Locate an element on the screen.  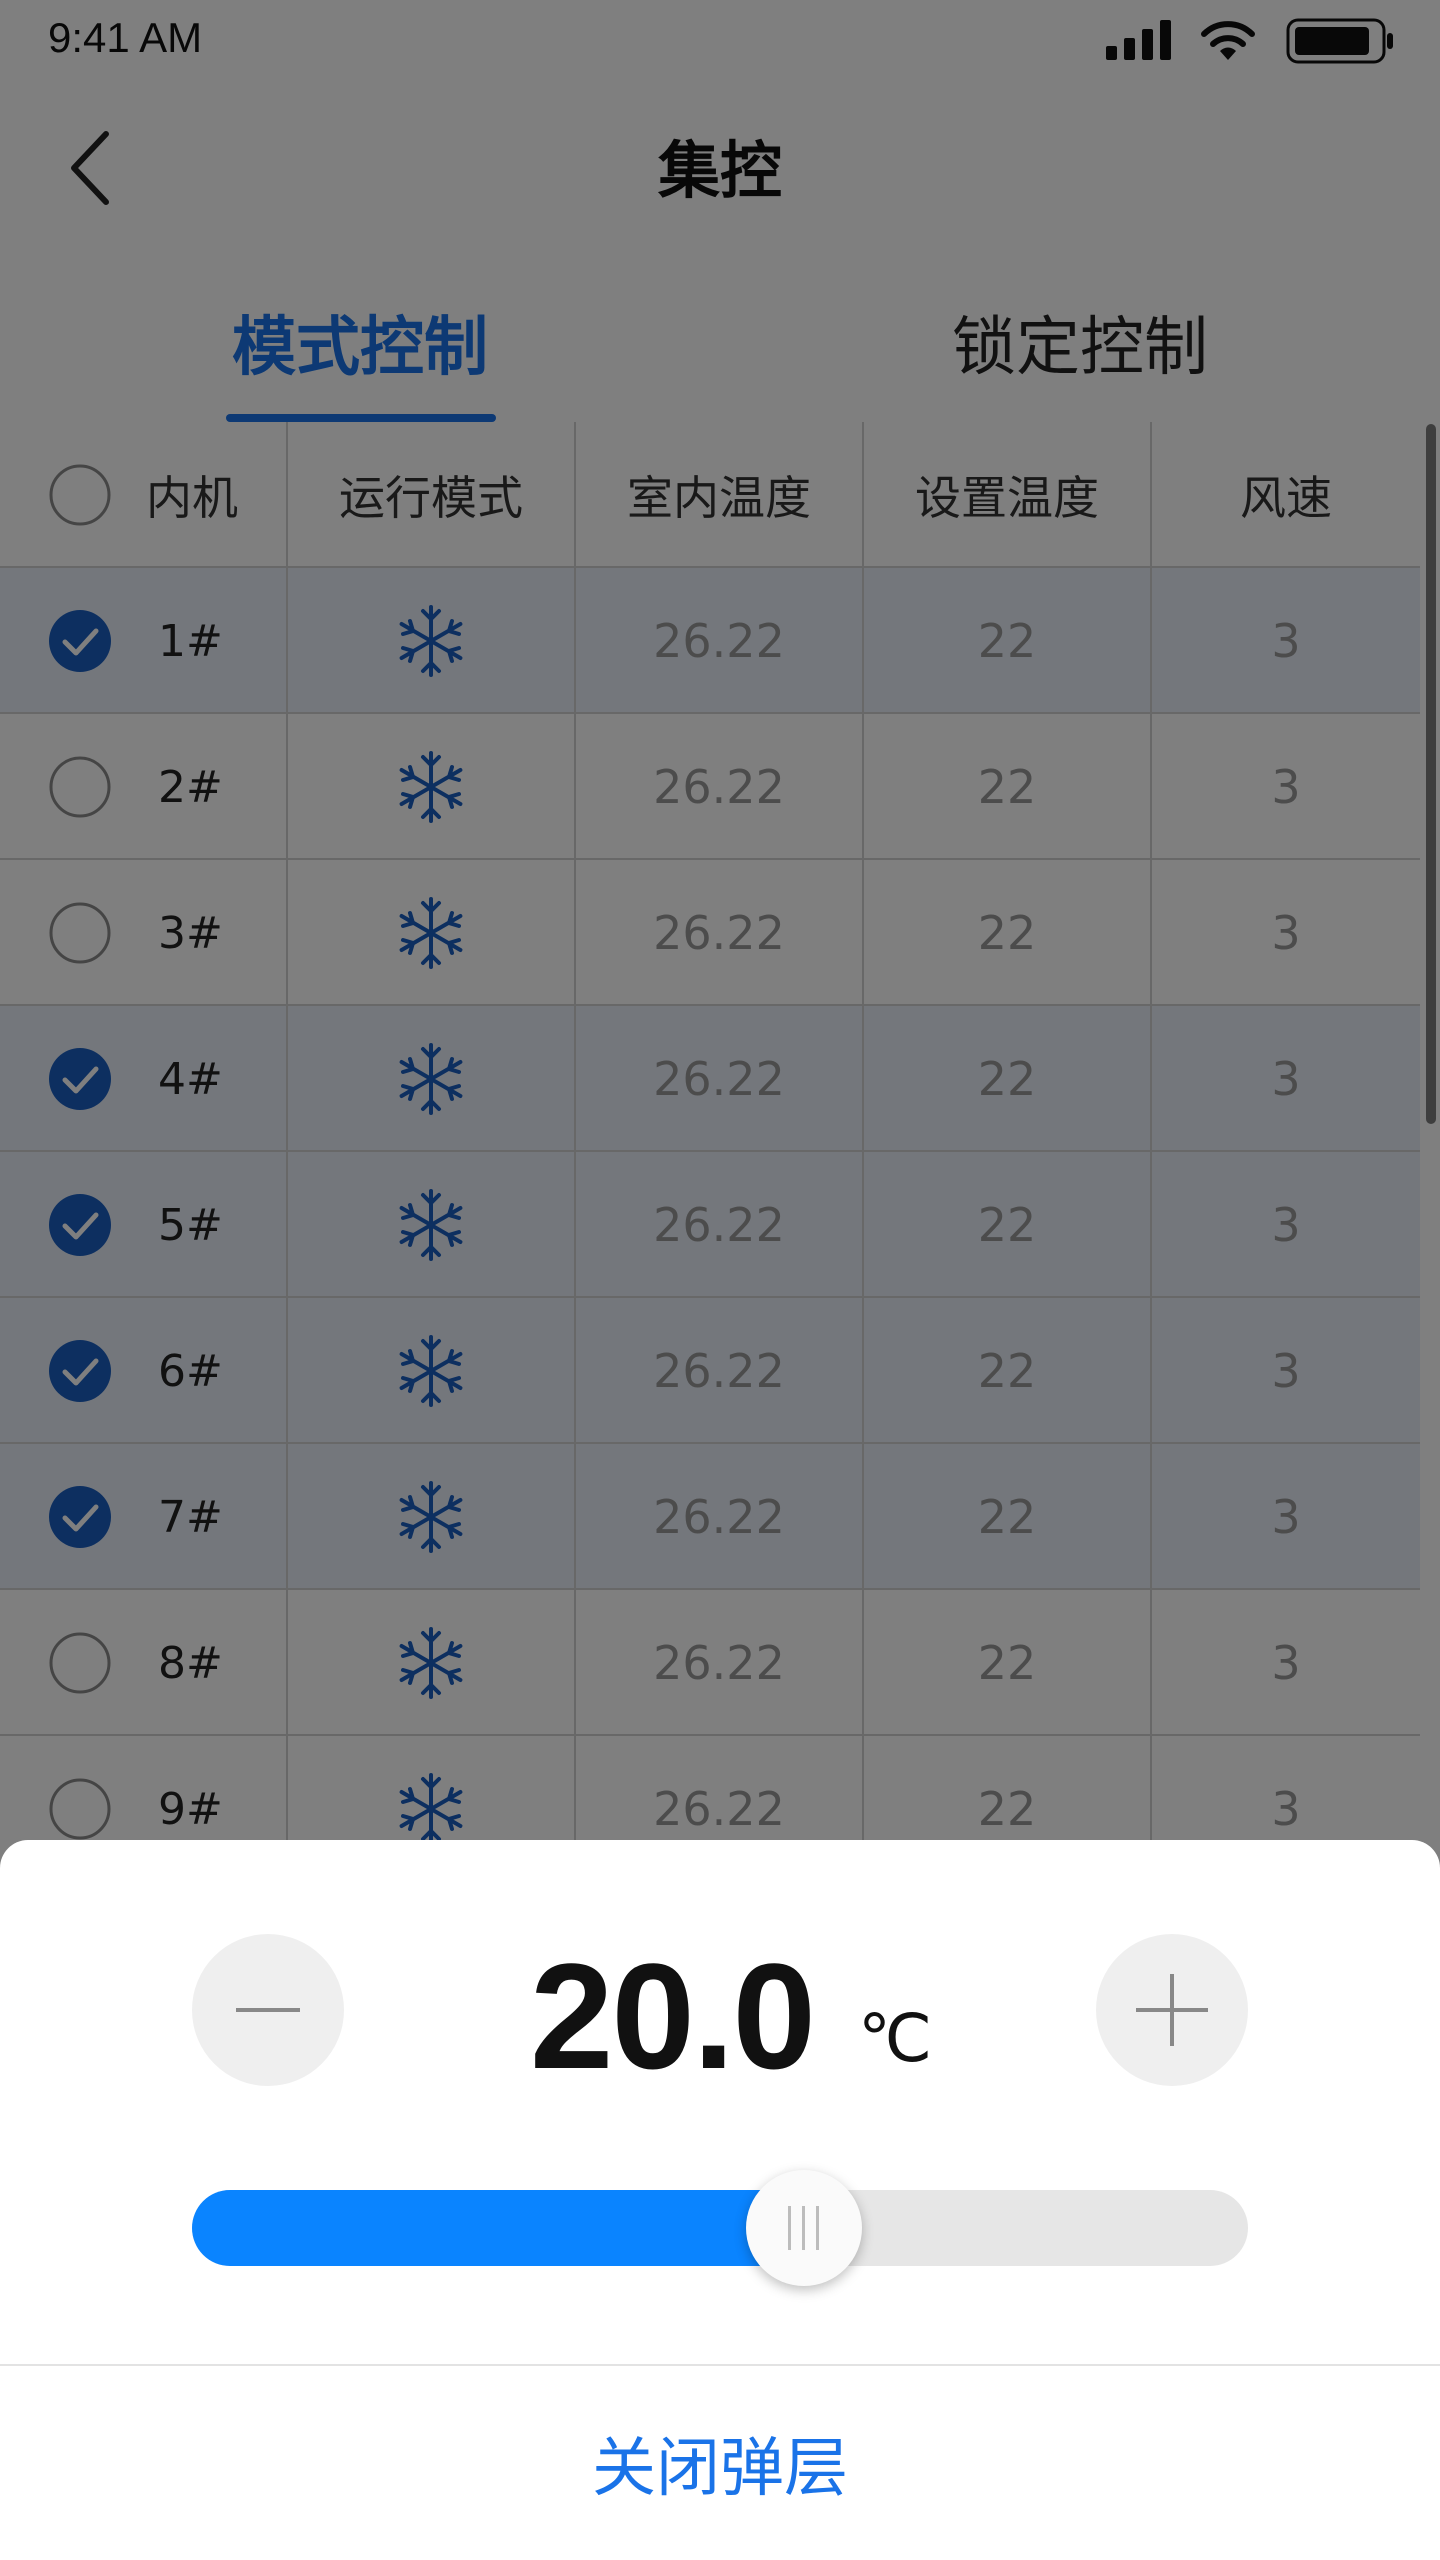
increase-temp-button is located at coordinates (1172, 2010).